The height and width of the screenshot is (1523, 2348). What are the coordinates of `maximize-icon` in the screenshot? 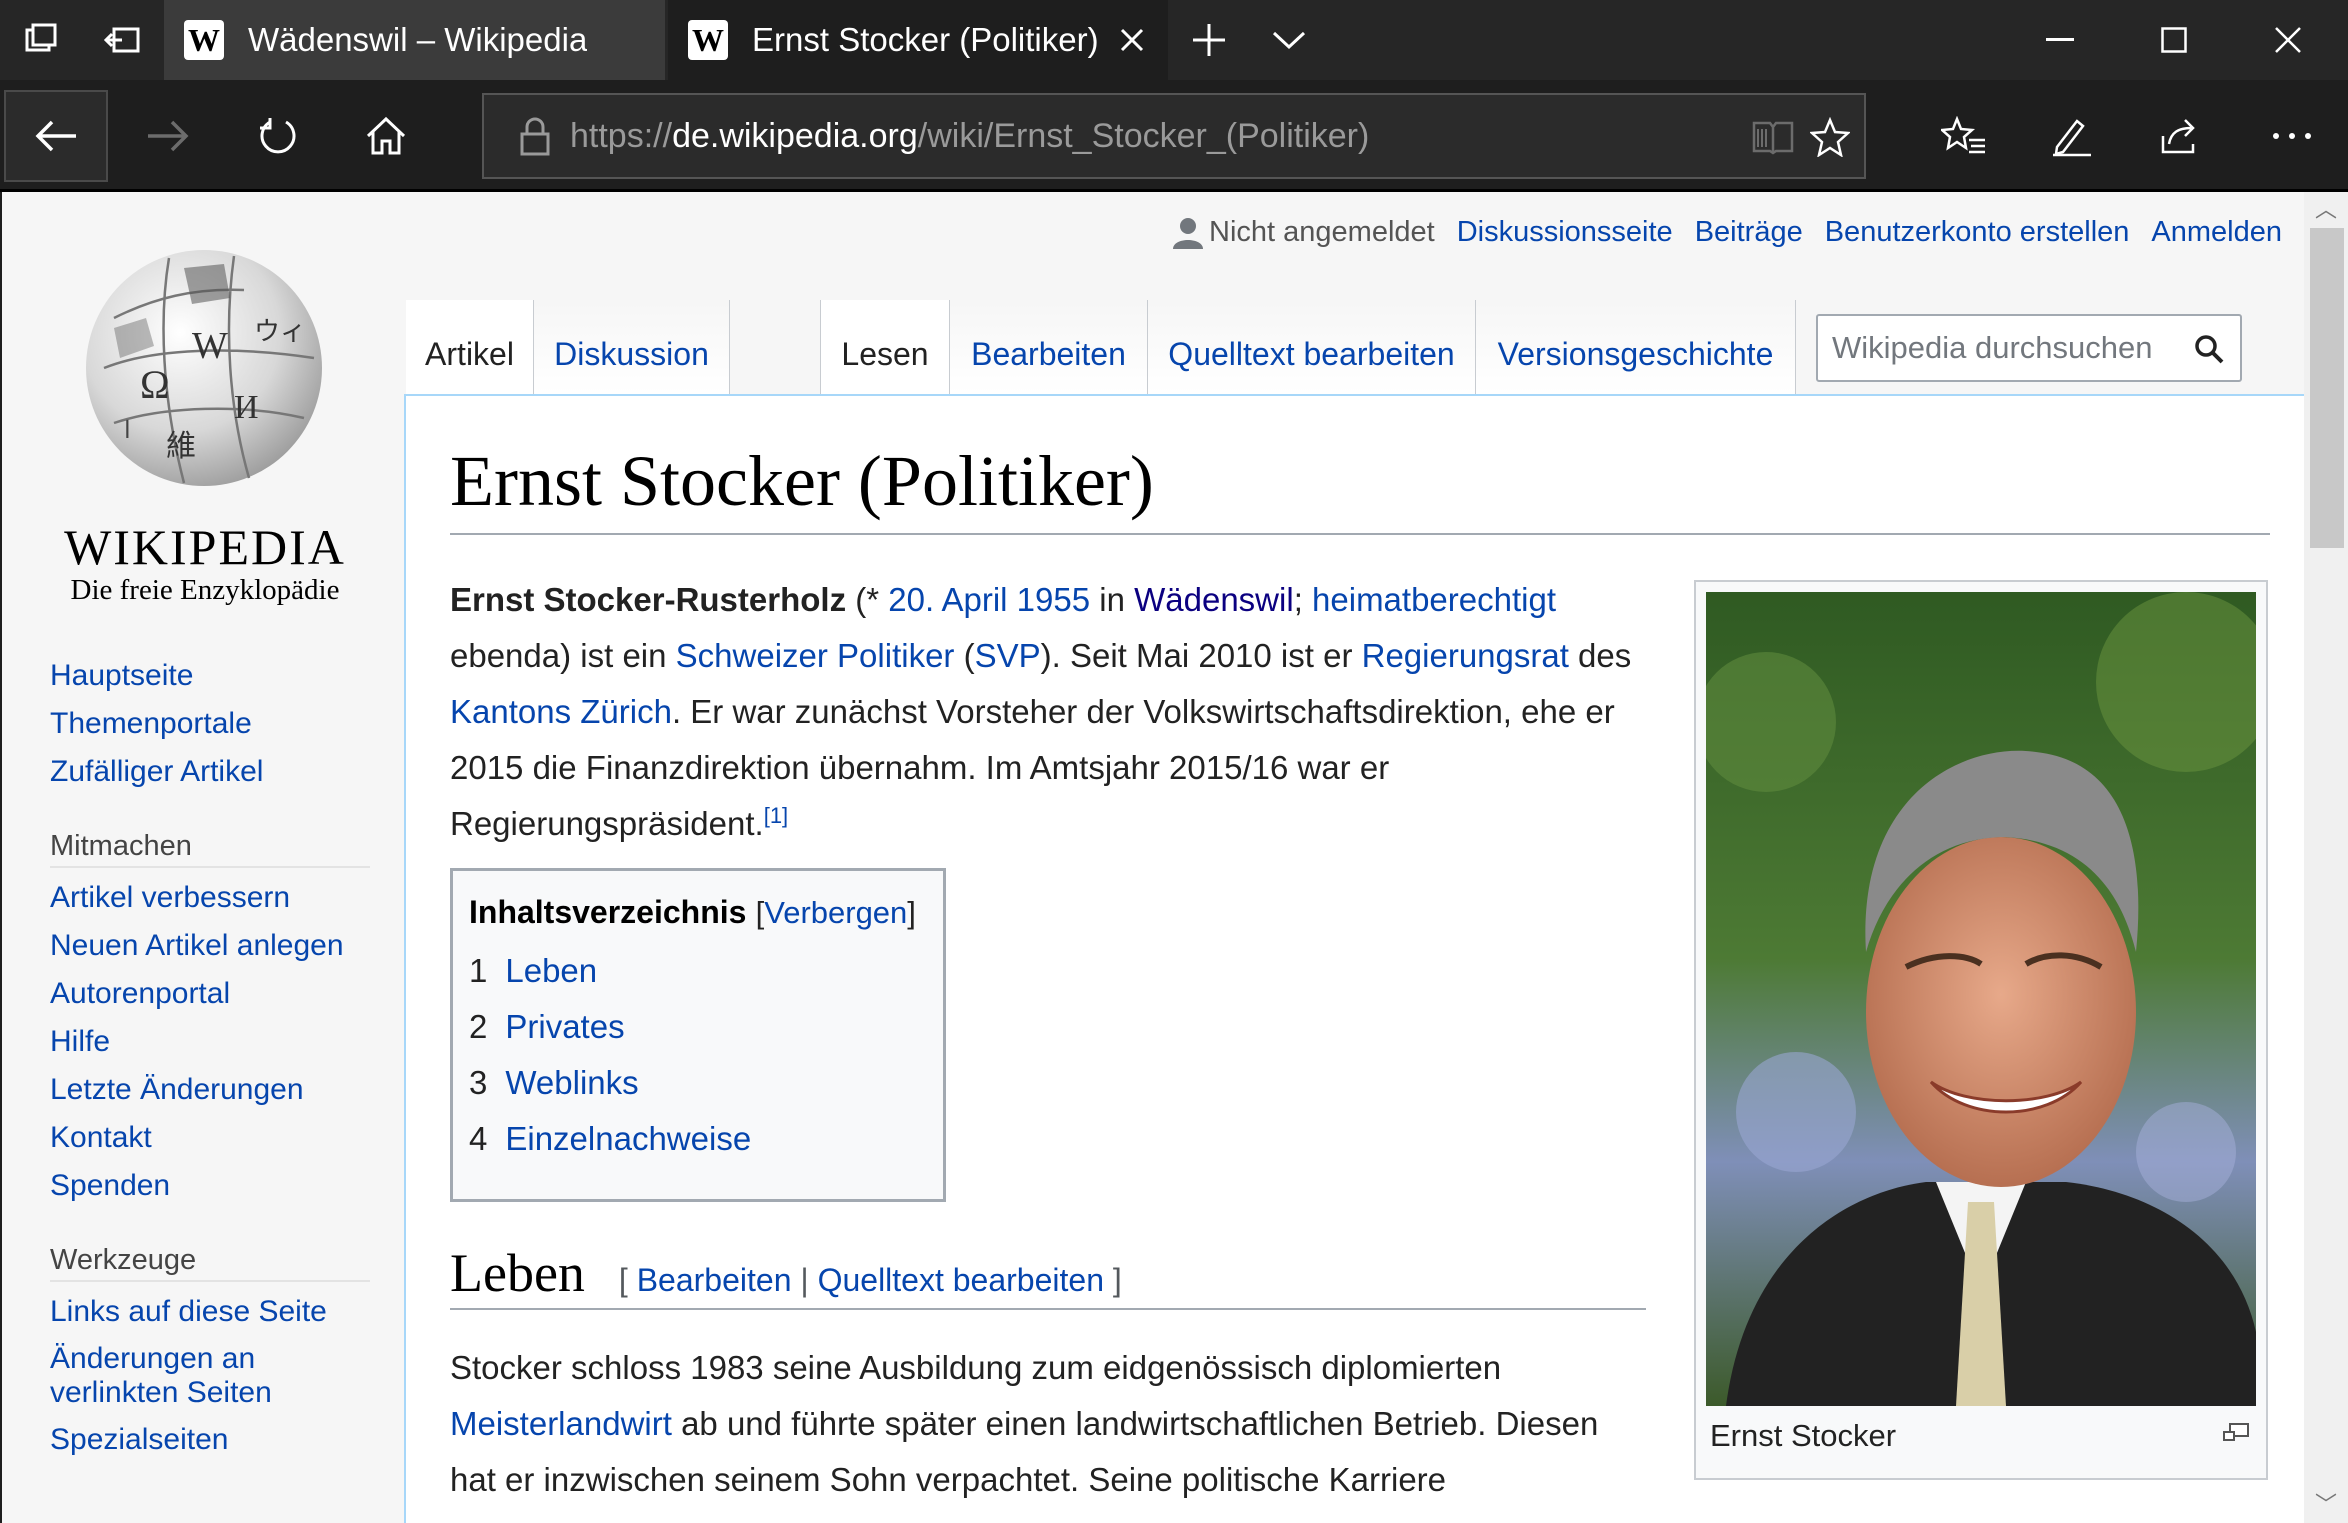 It's located at (2174, 40).